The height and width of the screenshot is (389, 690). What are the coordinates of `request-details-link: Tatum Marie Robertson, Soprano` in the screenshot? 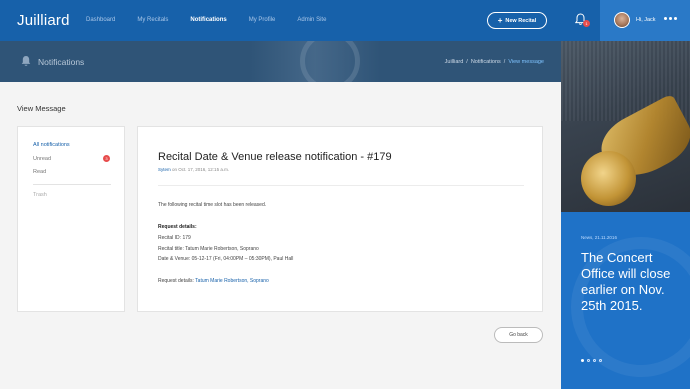 It's located at (232, 281).